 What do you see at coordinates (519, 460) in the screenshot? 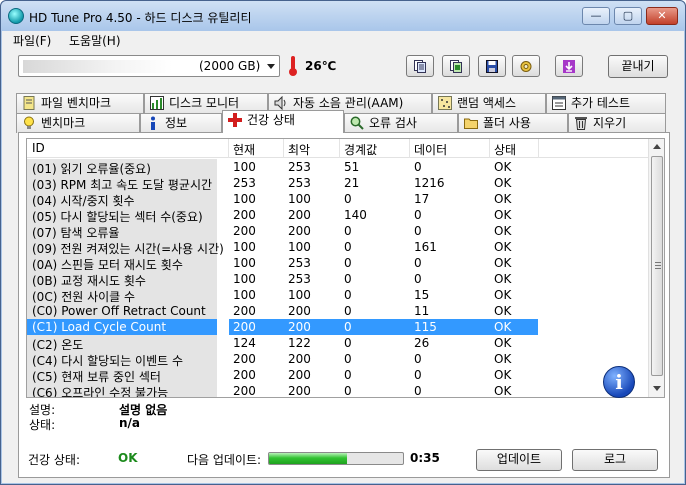
I see `update-button: 업데이트` at bounding box center [519, 460].